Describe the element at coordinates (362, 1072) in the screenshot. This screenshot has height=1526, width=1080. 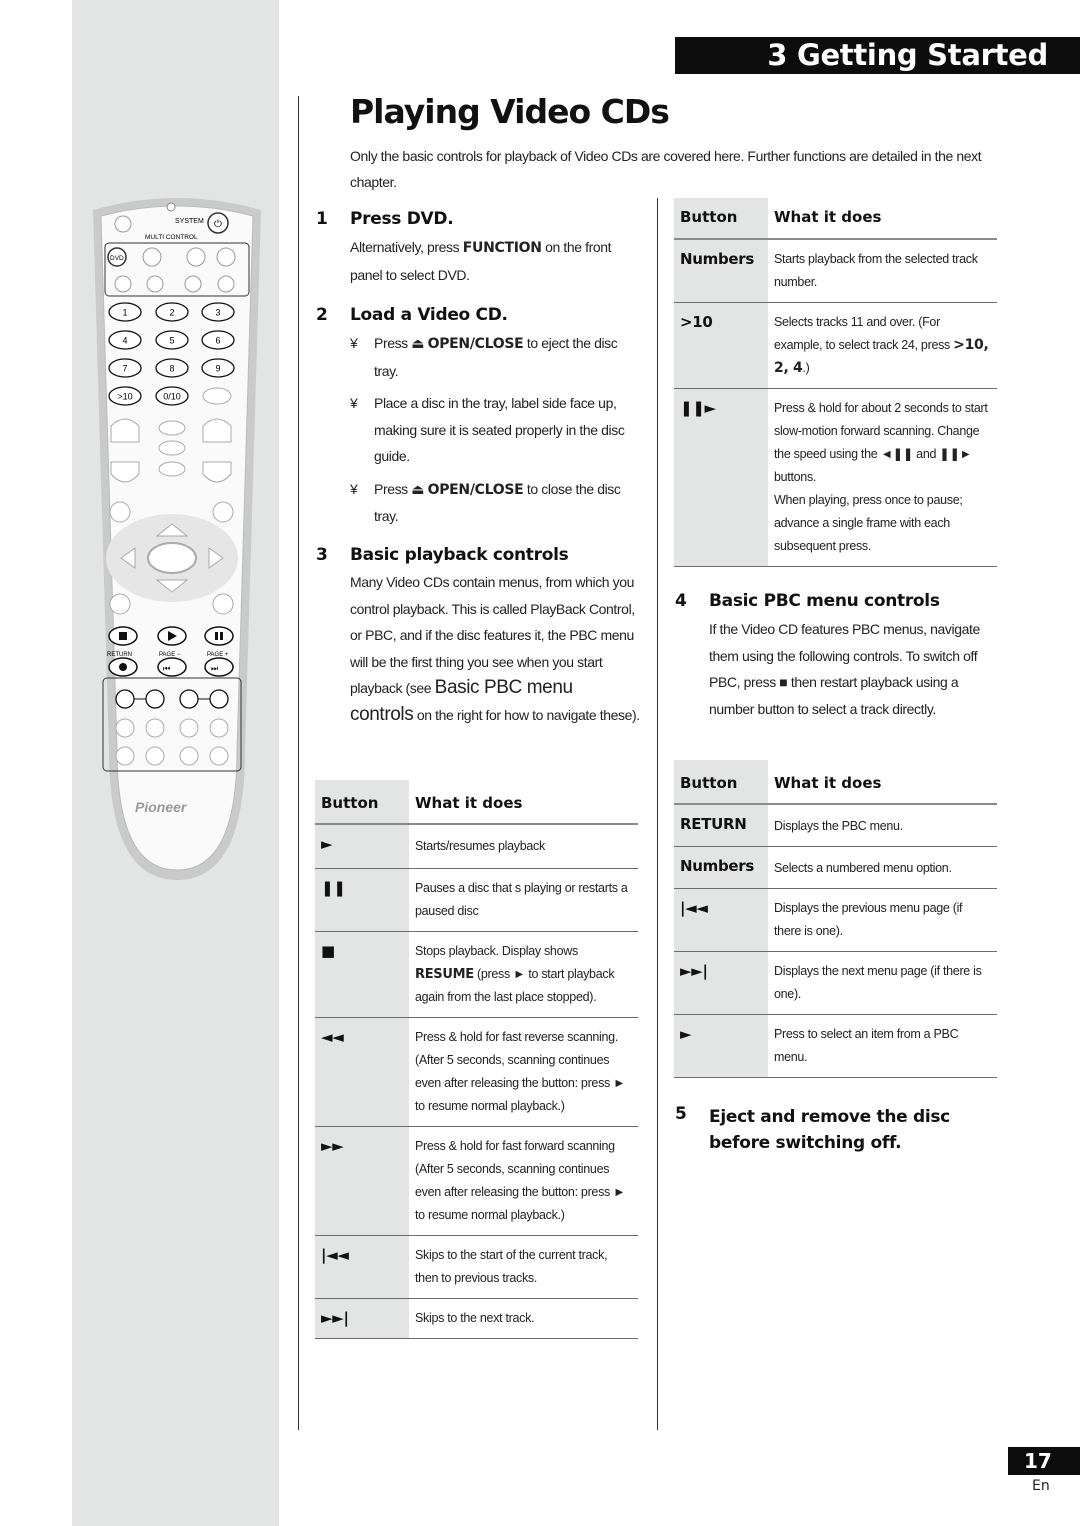
I see `fast-reverse-icon: ◄◄` at that location.